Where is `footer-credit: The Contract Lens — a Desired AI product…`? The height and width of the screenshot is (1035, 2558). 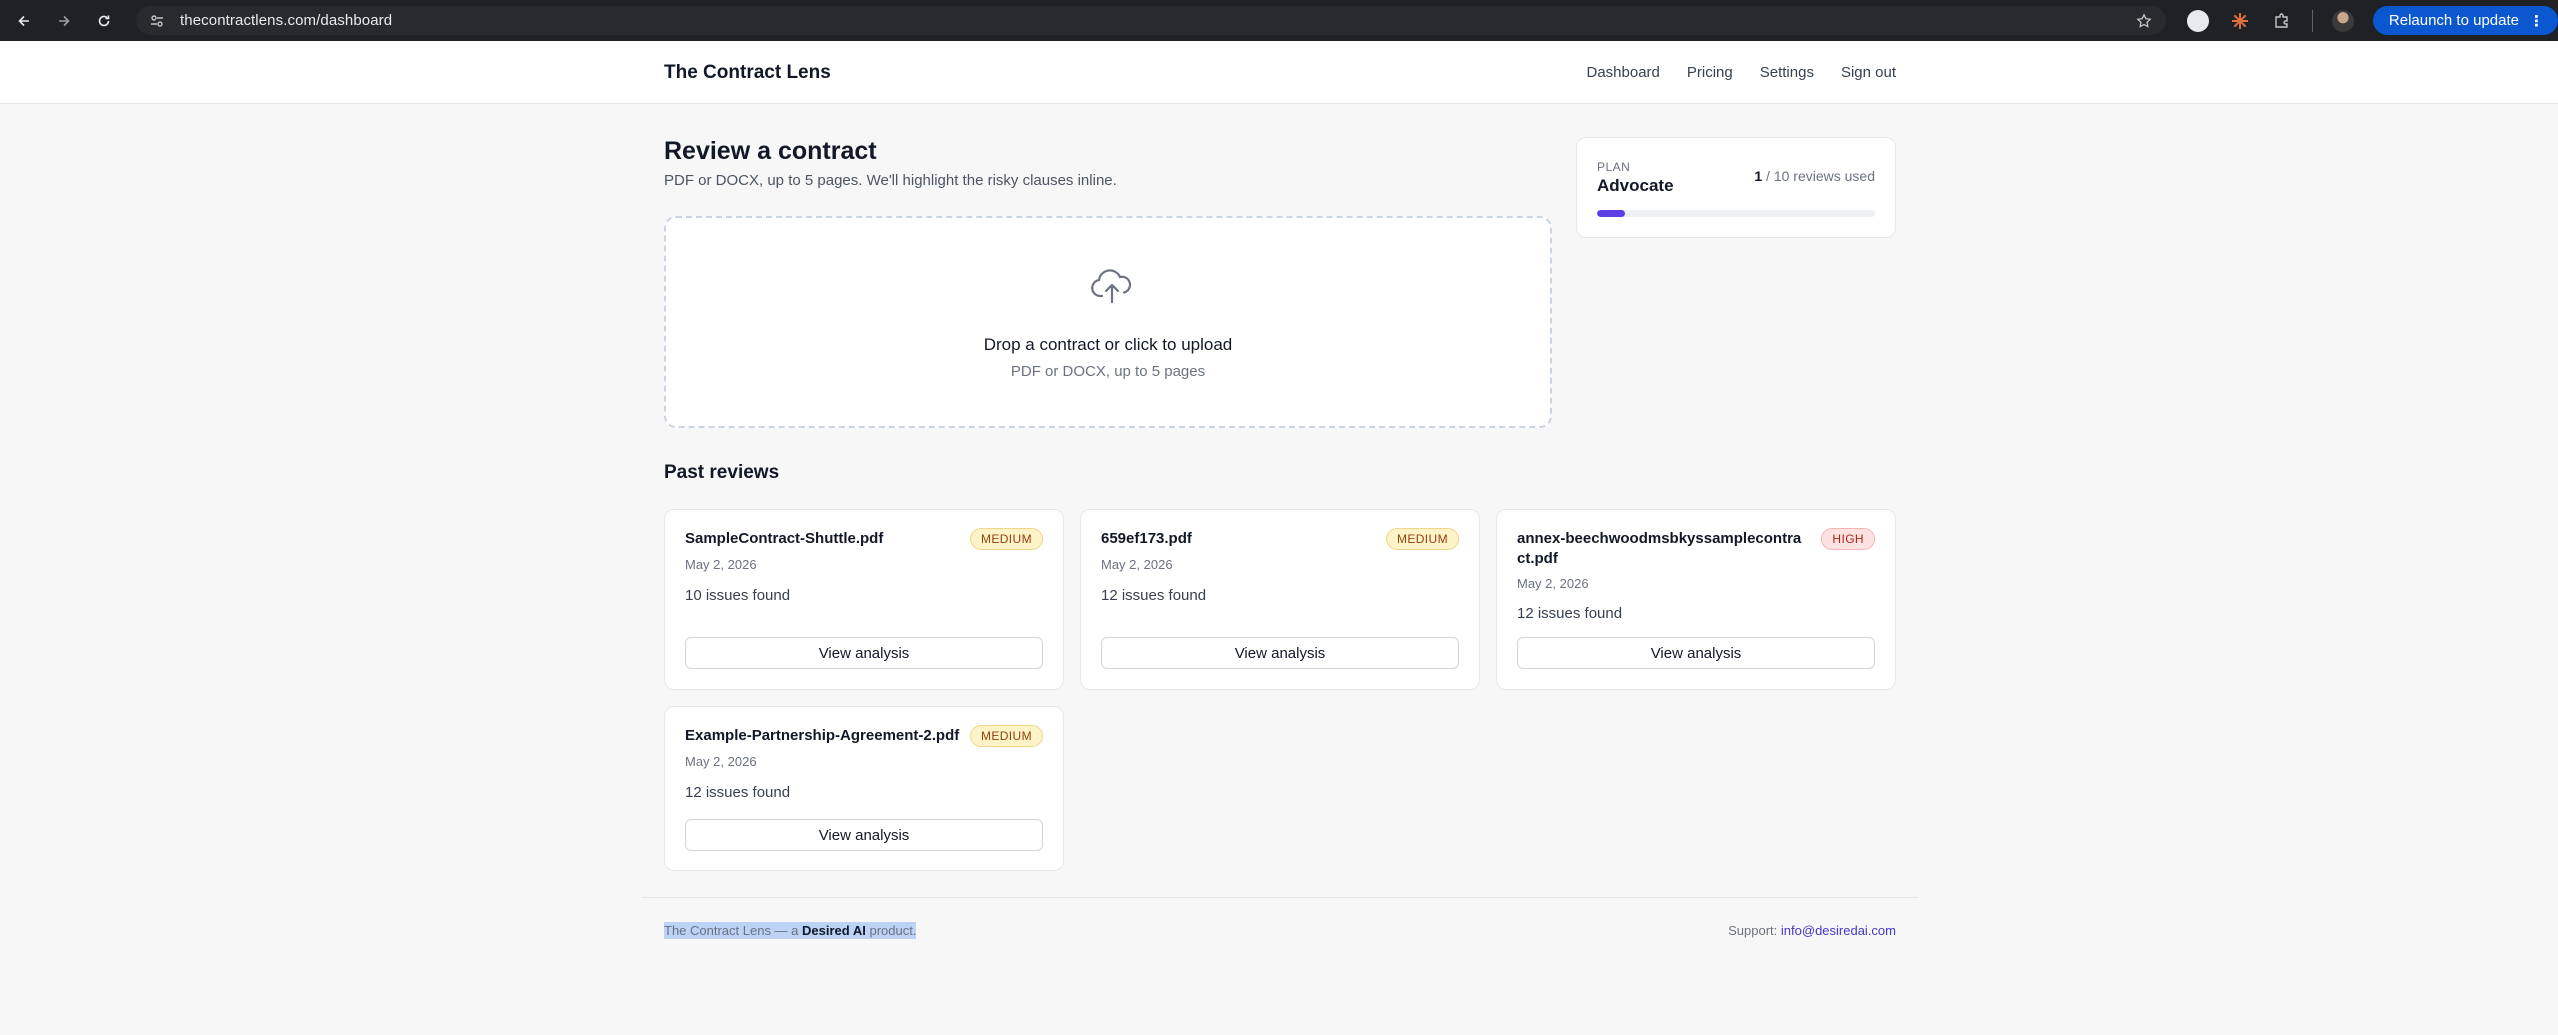 footer-credit: The Contract Lens — a Desired AI product… is located at coordinates (790, 930).